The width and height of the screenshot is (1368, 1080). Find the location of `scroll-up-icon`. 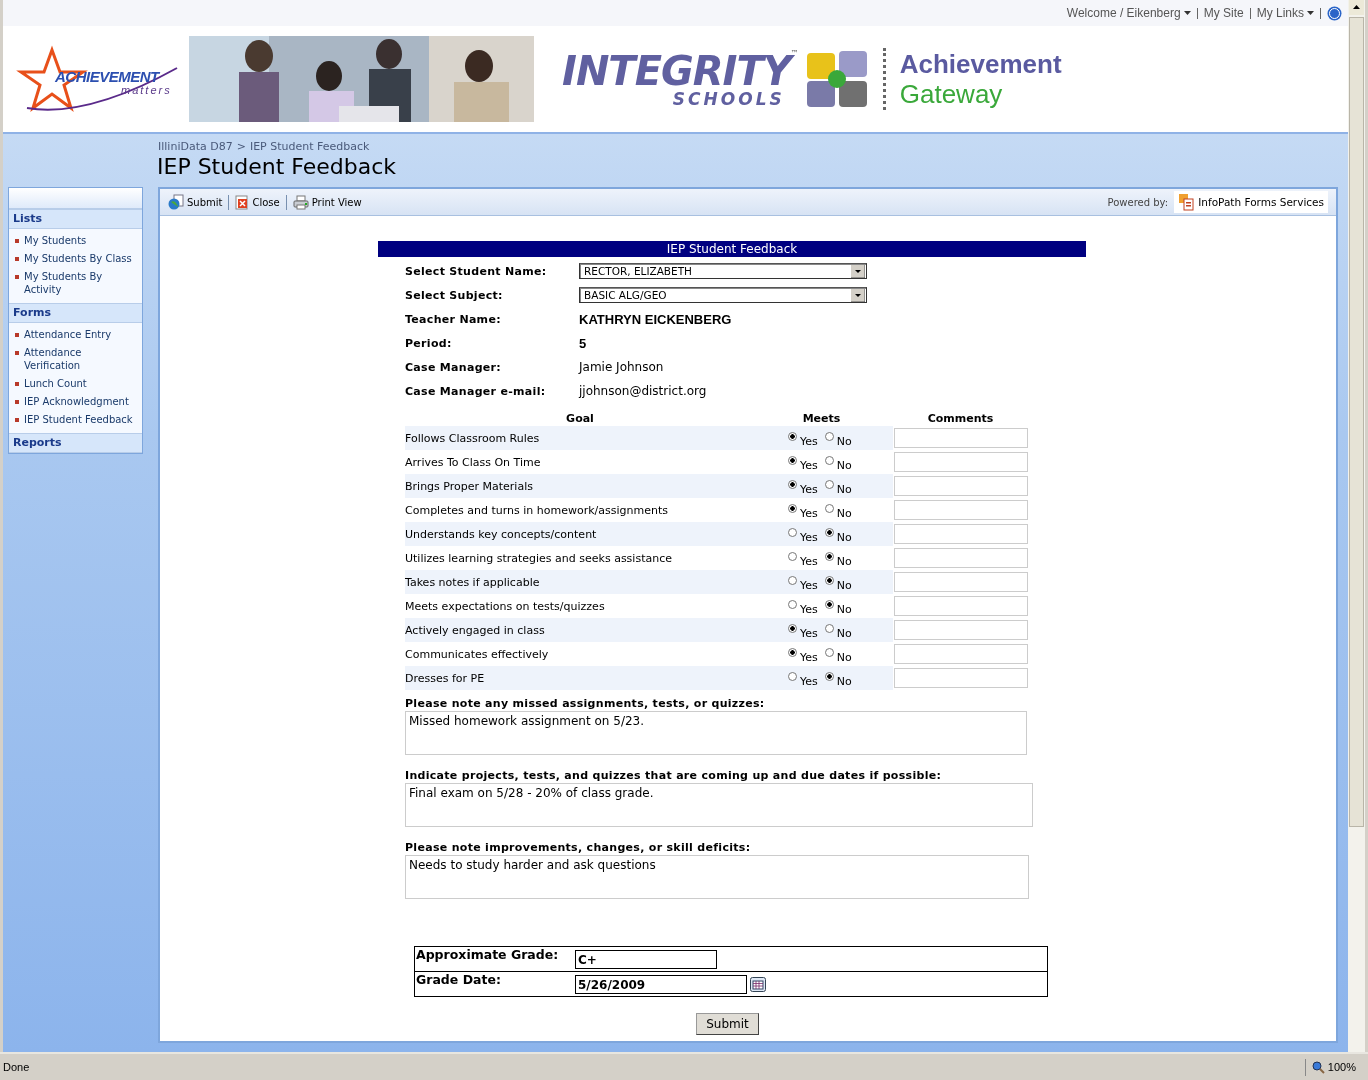

scroll-up-icon is located at coordinates (1356, 7).